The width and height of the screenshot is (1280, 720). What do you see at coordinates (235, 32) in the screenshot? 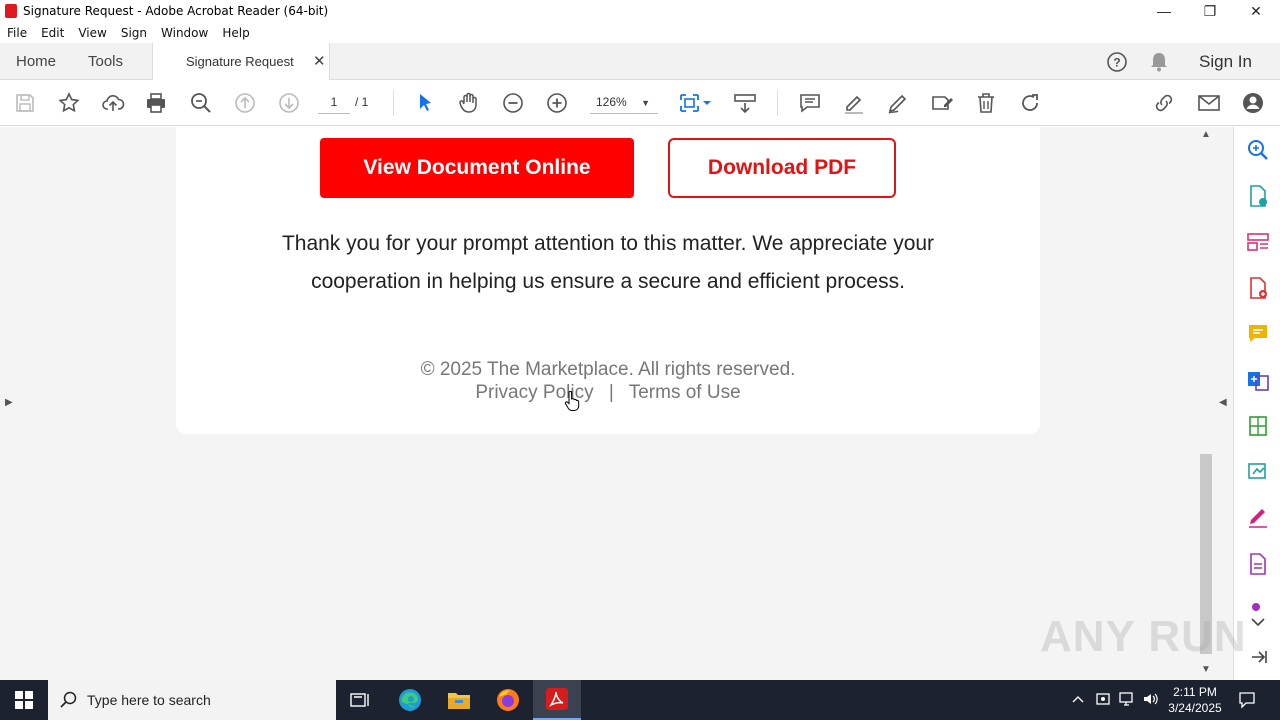
I see `menu-help: Help` at bounding box center [235, 32].